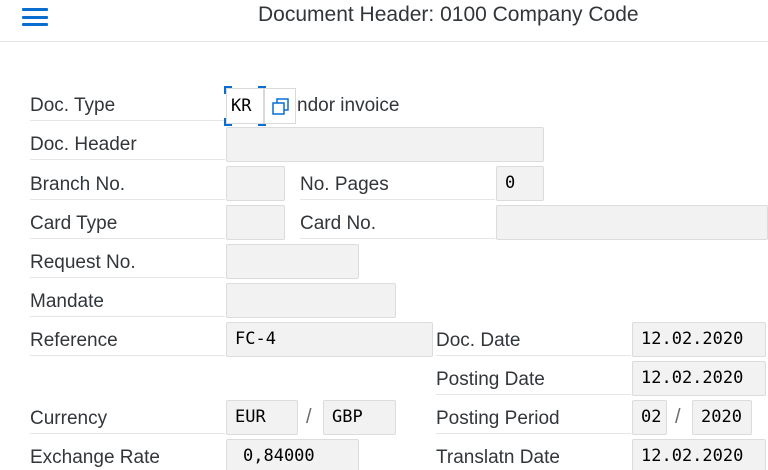 Image resolution: width=768 pixels, height=470 pixels. Describe the element at coordinates (329, 339) in the screenshot. I see `reference-input: FC-4` at that location.